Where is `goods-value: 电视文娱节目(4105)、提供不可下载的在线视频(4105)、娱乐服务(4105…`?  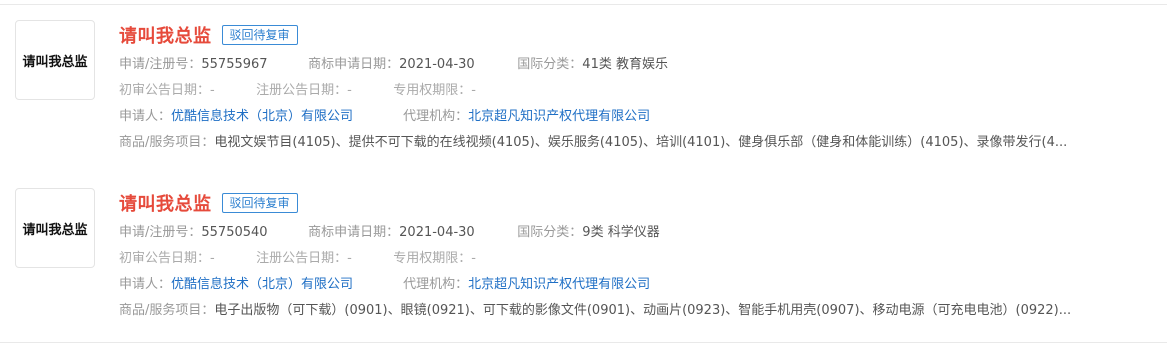 goods-value: 电视文娱节目(4105)、提供不可下载的在线视频(4105)、娱乐服务(4105… is located at coordinates (641, 142).